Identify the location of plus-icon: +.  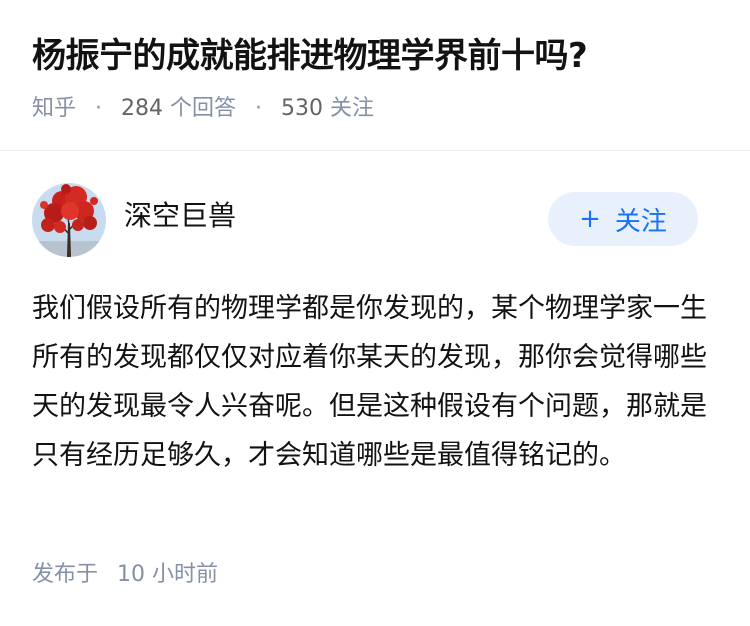
(590, 219).